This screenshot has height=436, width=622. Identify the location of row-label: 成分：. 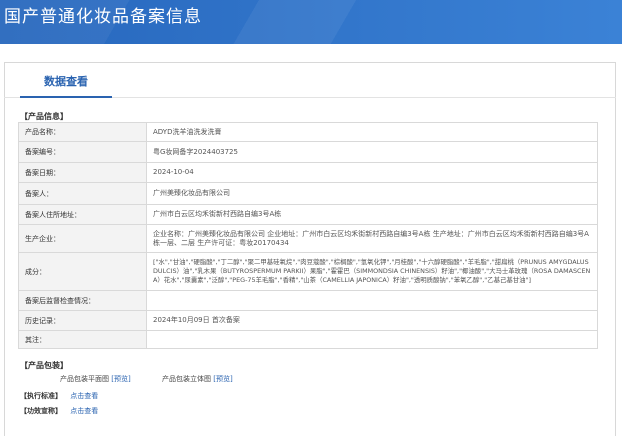
(82, 271).